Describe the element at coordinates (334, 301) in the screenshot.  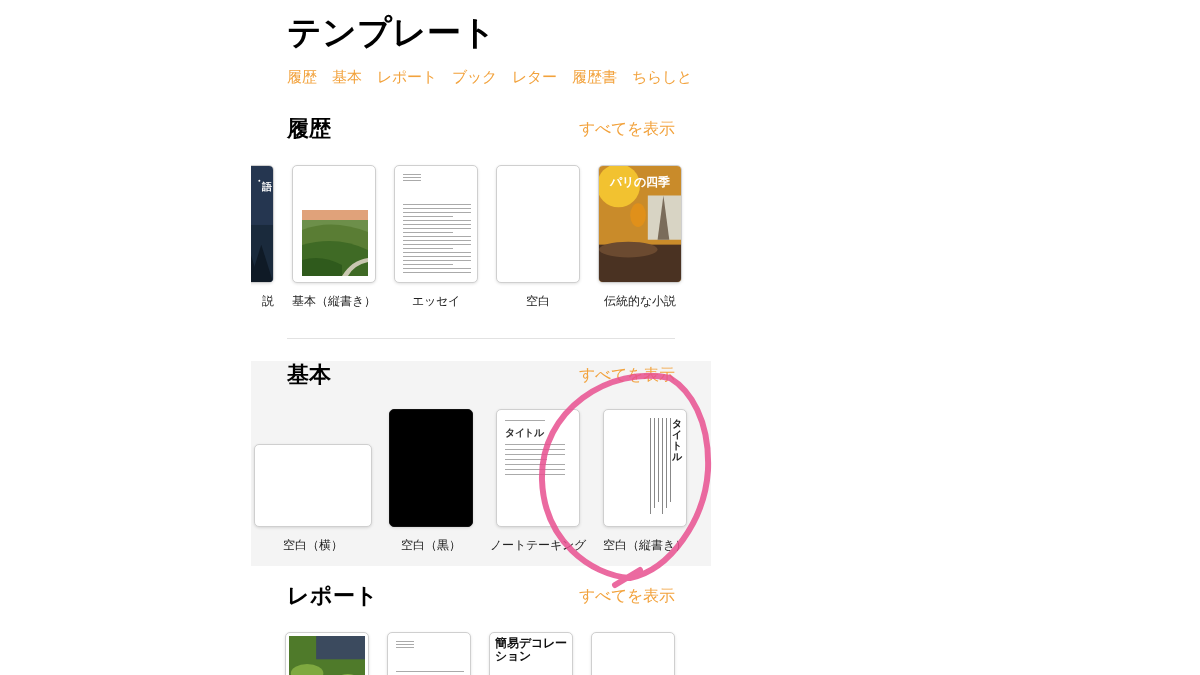
I see `template-name: 基本（縦書き）` at that location.